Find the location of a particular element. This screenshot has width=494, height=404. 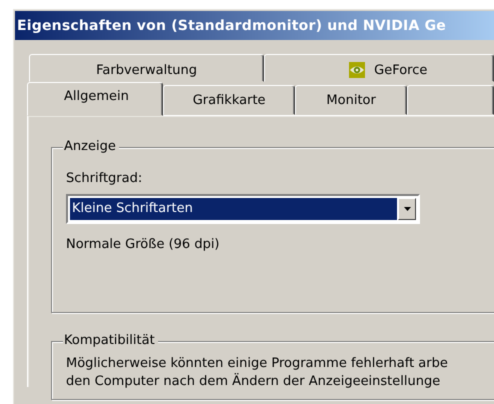

eye-icon is located at coordinates (357, 70).